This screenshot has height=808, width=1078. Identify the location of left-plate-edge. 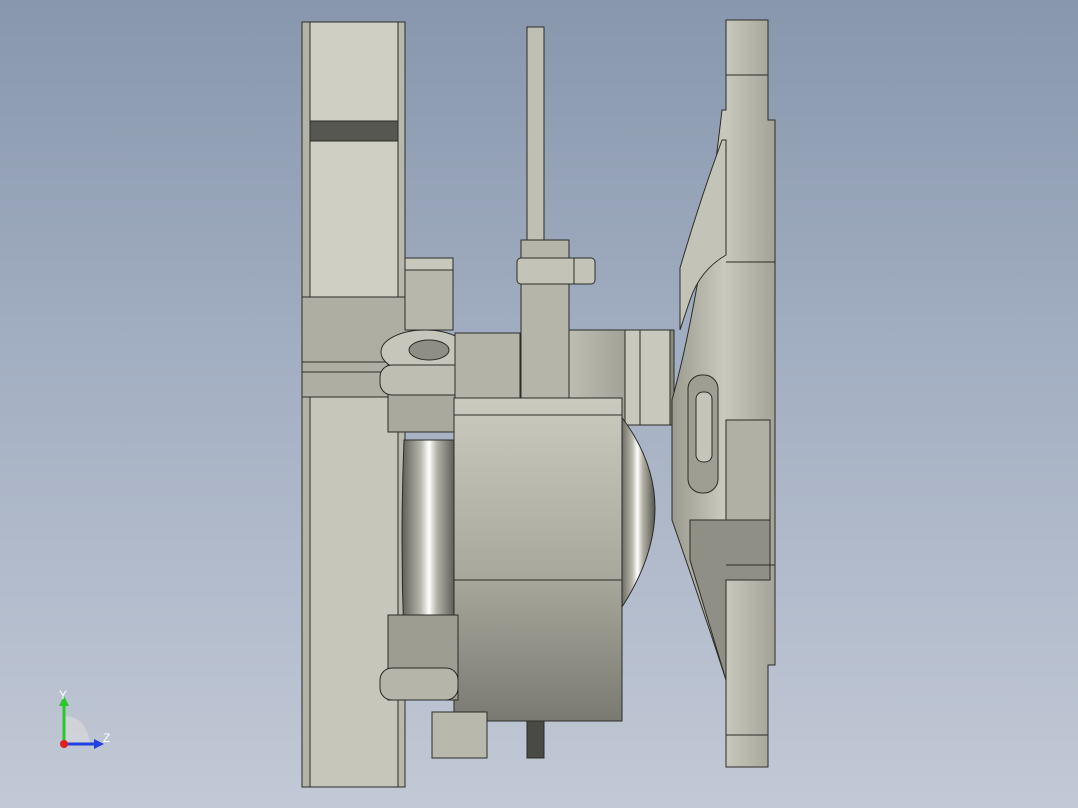
(306, 404).